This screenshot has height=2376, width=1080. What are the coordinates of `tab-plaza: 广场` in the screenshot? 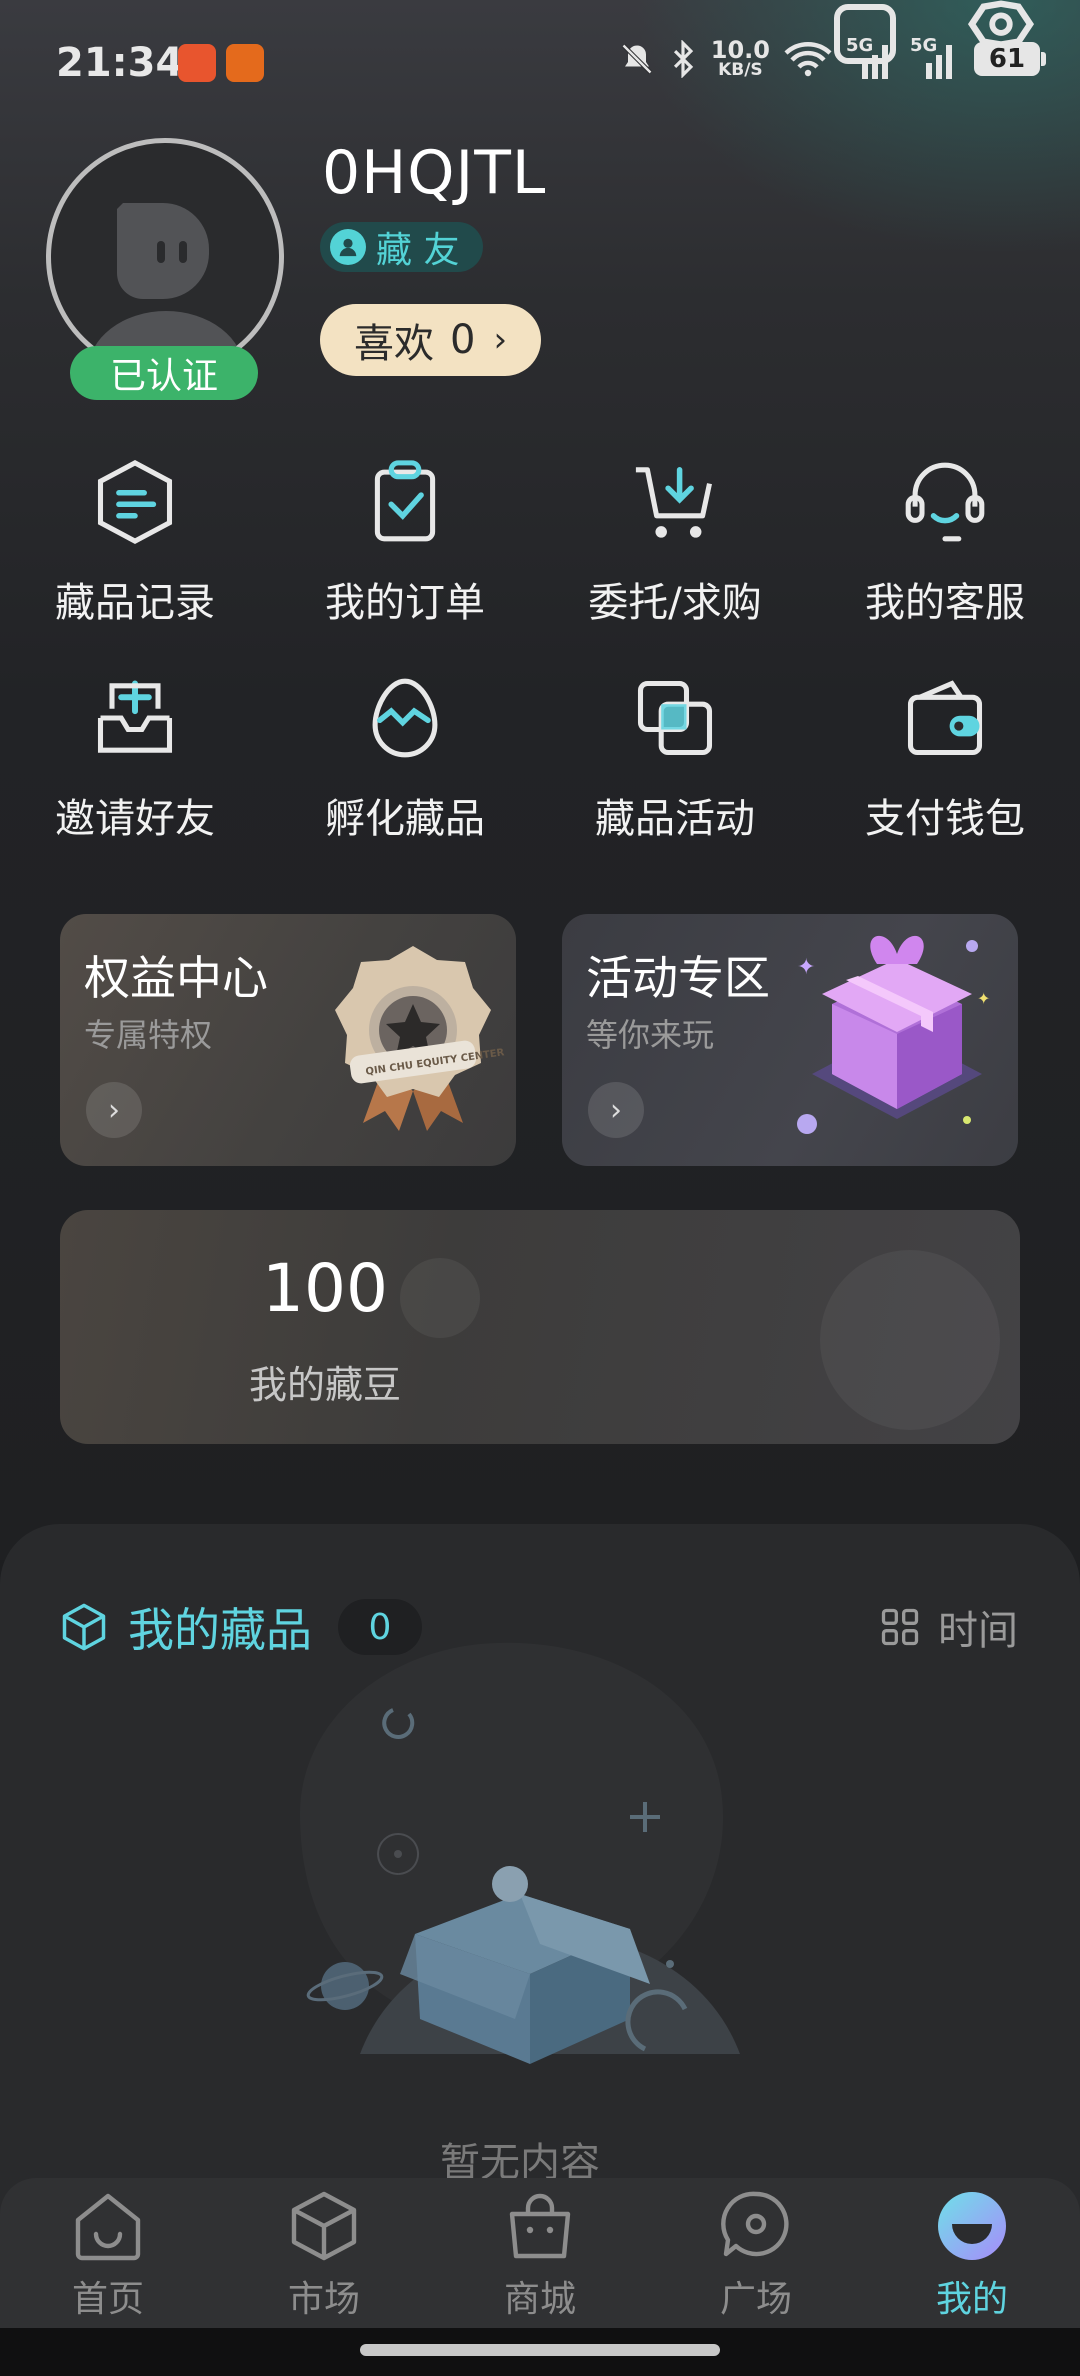 It's located at (756, 2250).